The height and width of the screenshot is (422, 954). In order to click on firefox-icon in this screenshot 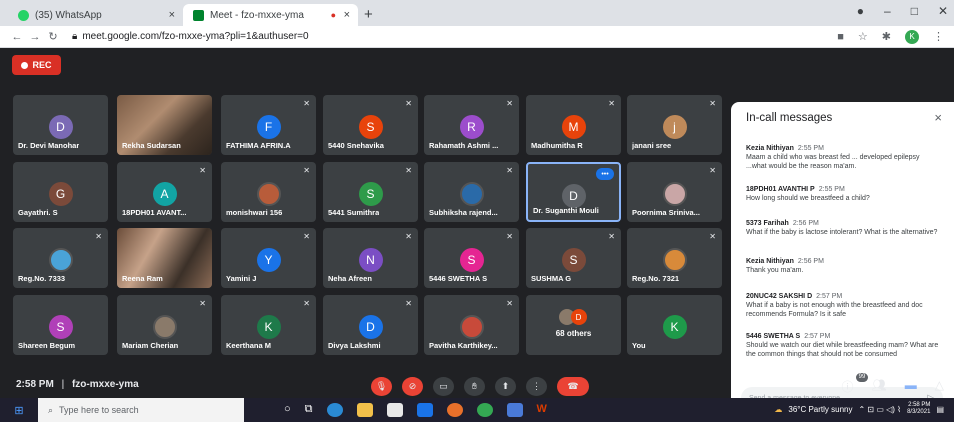, I will do `click(454, 410)`.